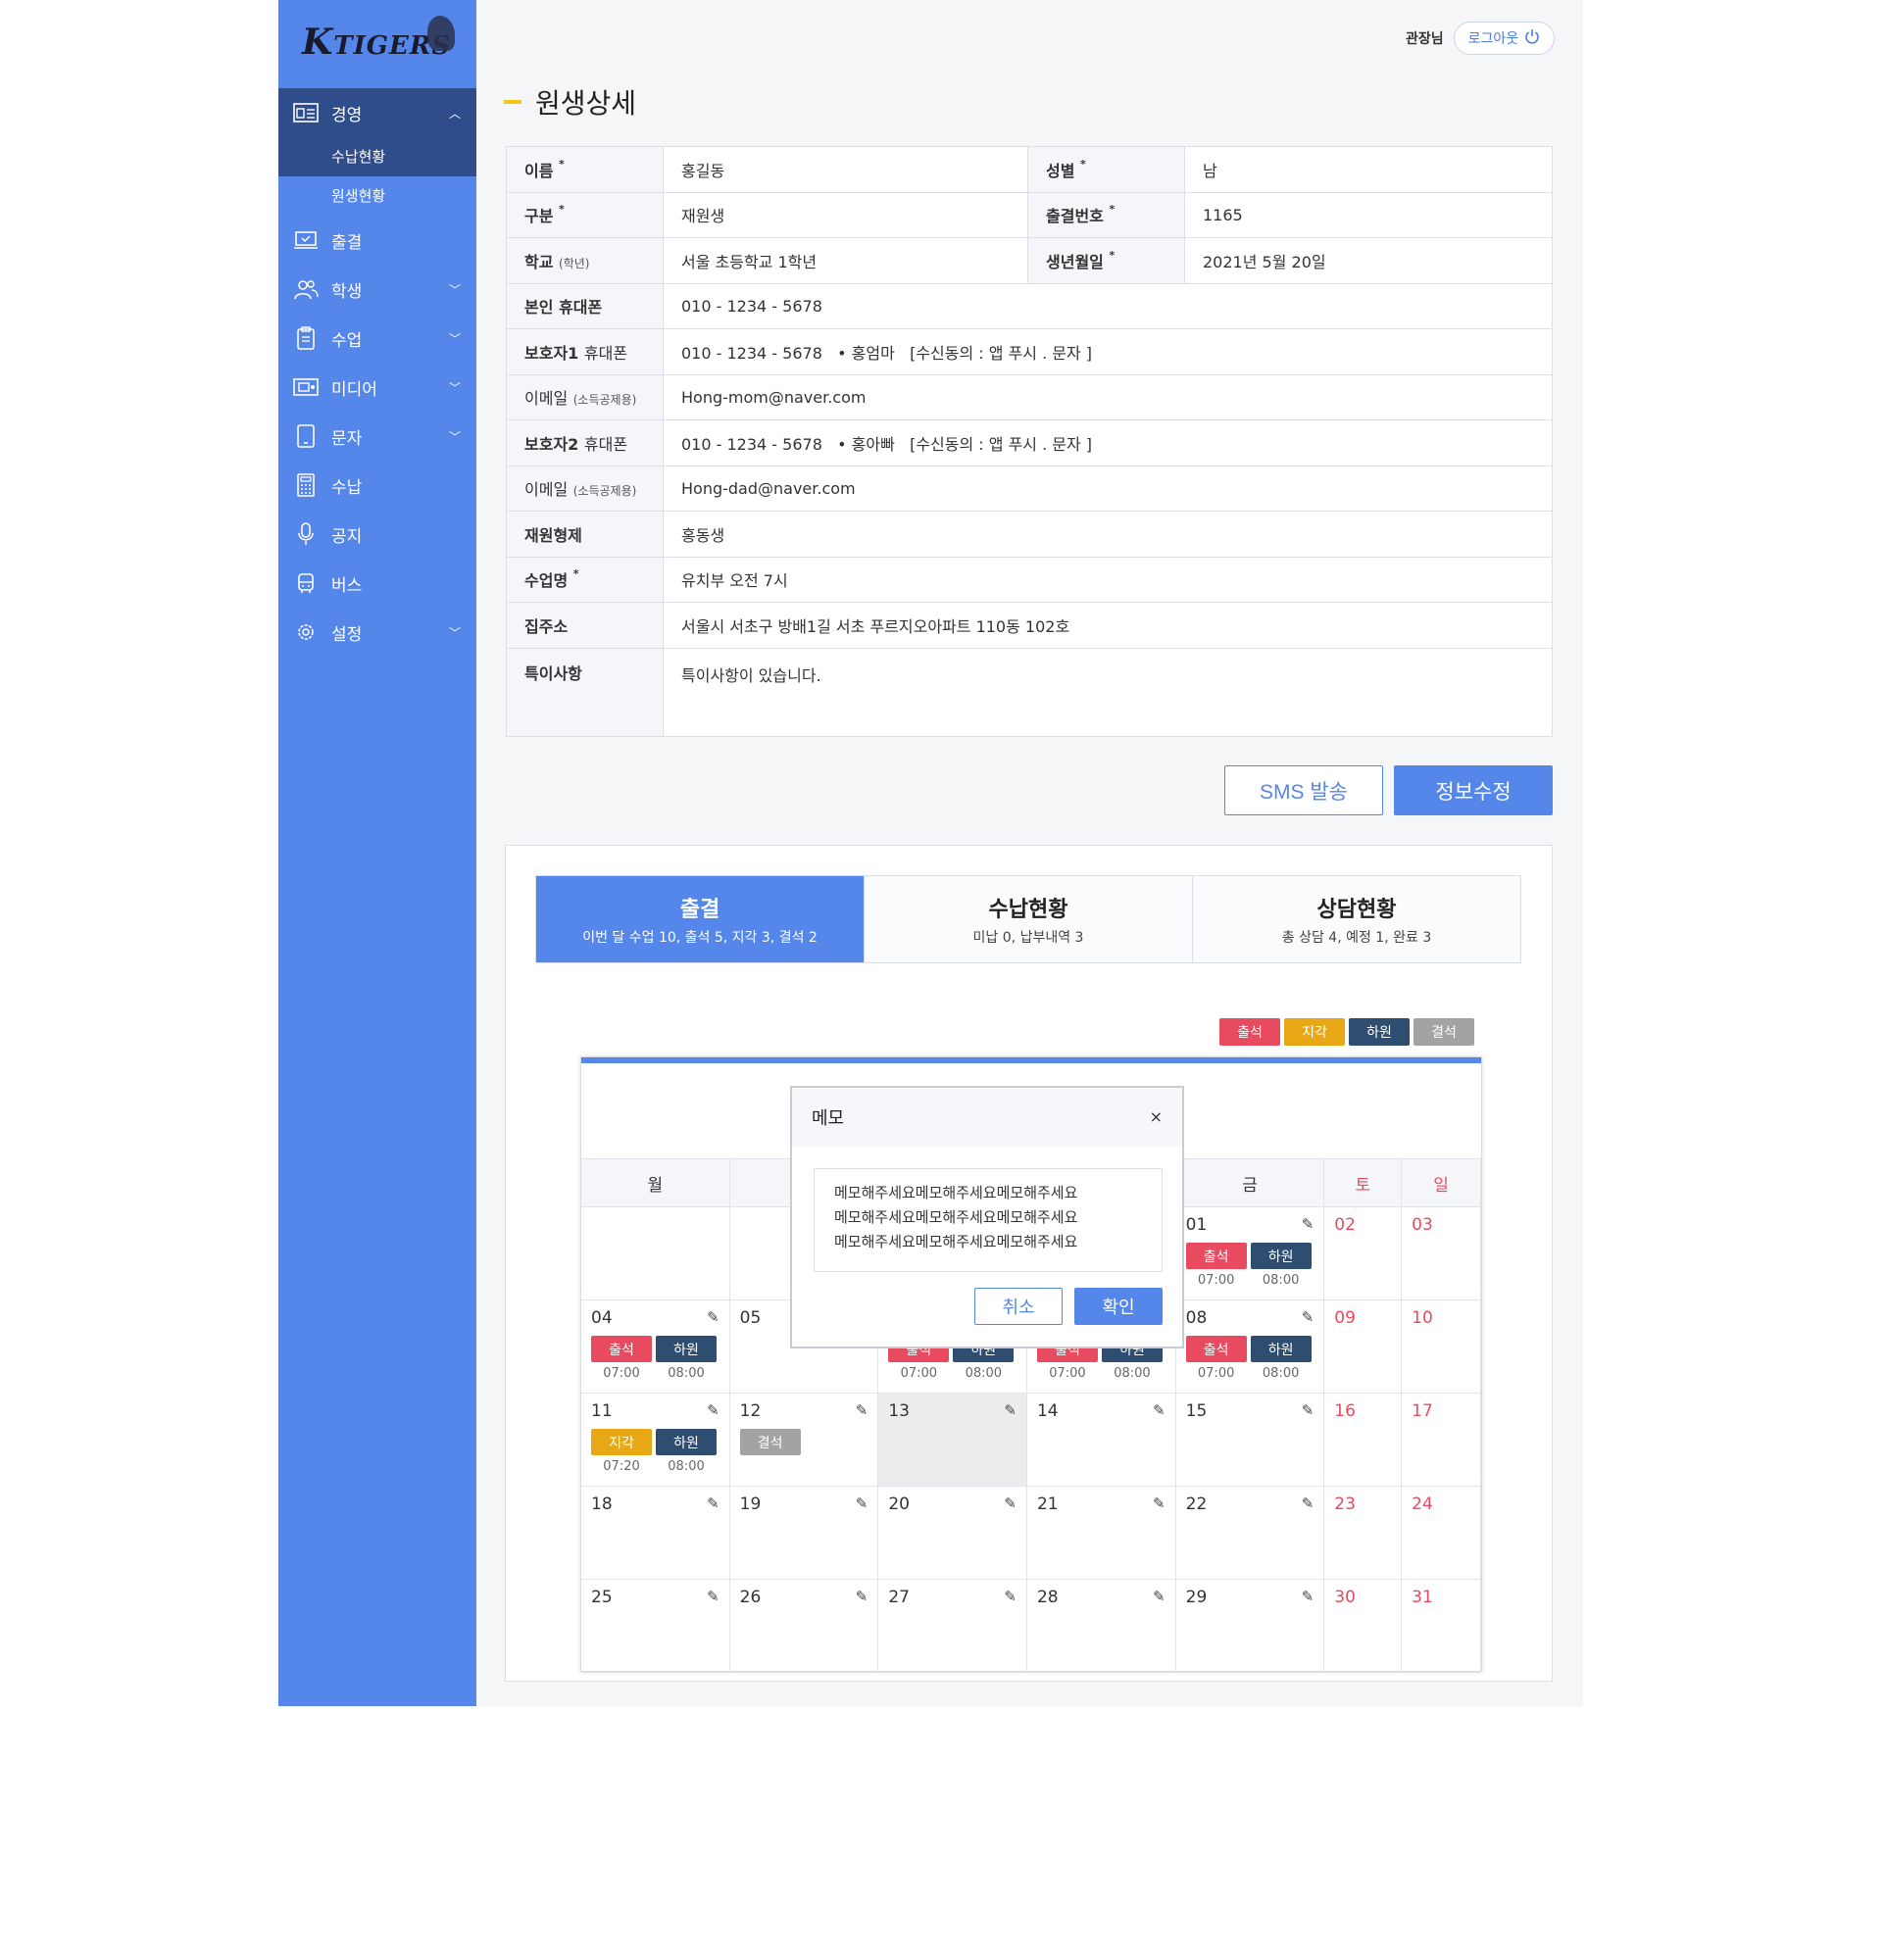 The width and height of the screenshot is (1885, 1960). Describe the element at coordinates (377, 196) in the screenshot. I see `sidebar-subitem-student-status: 원생현황` at that location.